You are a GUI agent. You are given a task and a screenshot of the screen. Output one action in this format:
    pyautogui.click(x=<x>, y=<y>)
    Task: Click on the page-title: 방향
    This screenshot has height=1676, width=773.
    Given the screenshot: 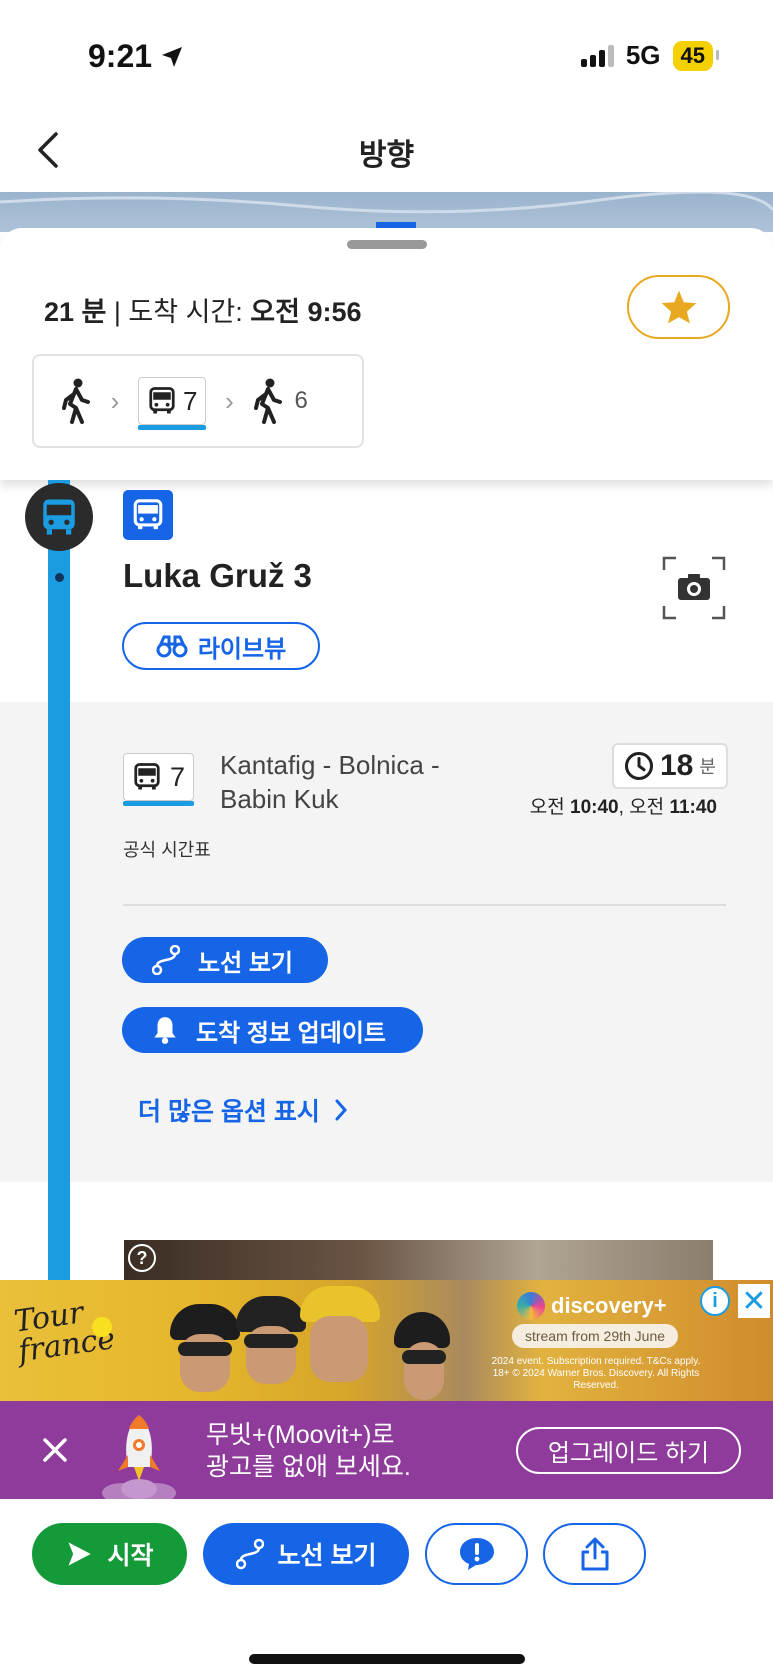 What is the action you would take?
    pyautogui.click(x=386, y=155)
    